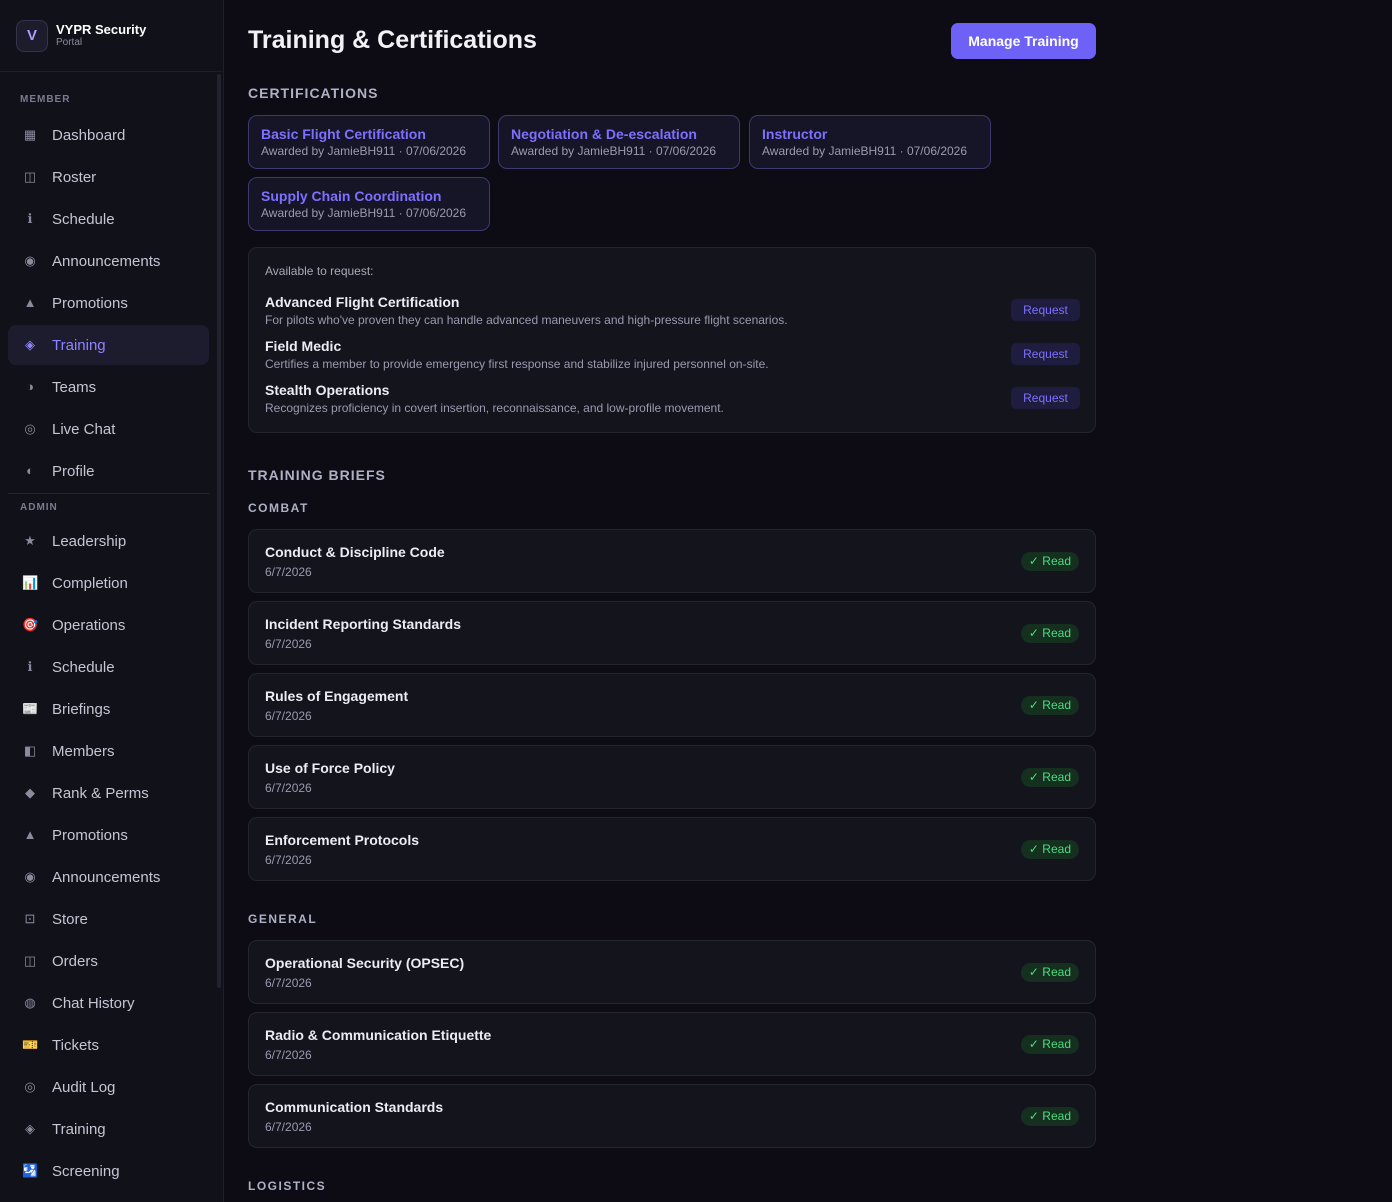 This screenshot has width=1392, height=1202. Describe the element at coordinates (108, 919) in the screenshot. I see `sidebar-item-store: ⊡ Store` at that location.